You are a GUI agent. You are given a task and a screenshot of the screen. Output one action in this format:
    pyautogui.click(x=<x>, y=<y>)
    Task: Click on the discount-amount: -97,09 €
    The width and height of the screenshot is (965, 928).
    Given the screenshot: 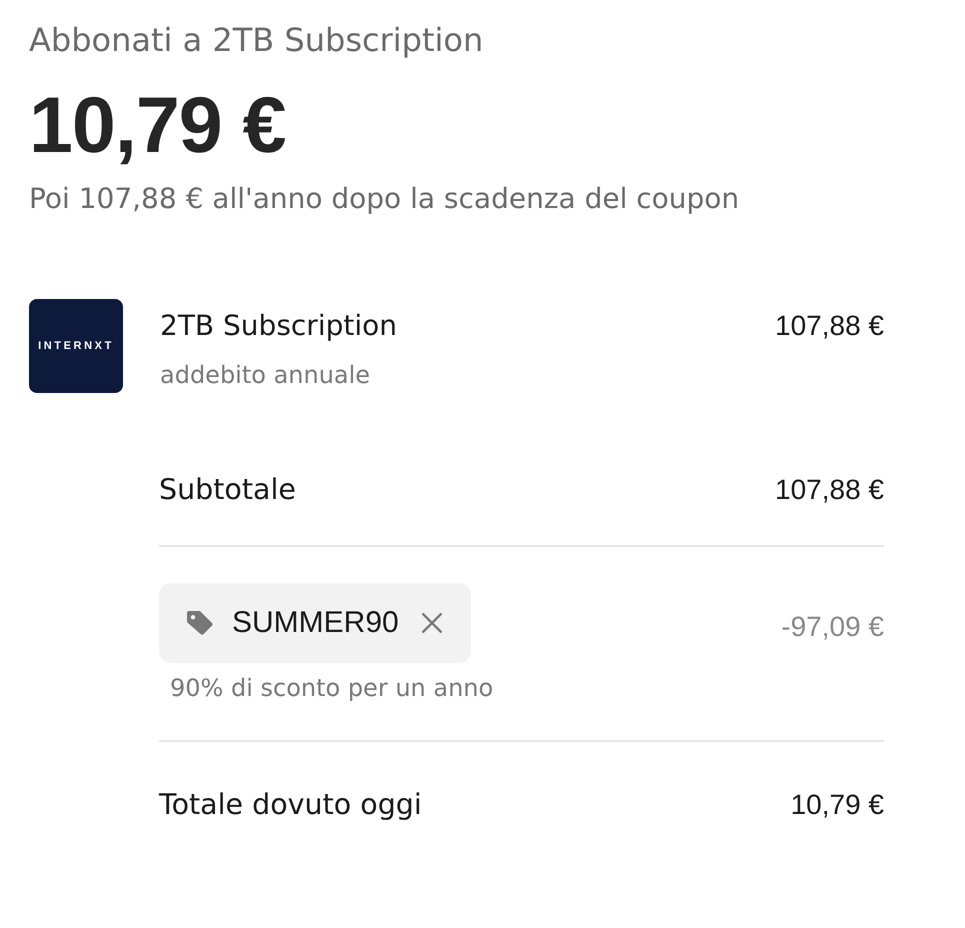 What is the action you would take?
    pyautogui.click(x=832, y=627)
    